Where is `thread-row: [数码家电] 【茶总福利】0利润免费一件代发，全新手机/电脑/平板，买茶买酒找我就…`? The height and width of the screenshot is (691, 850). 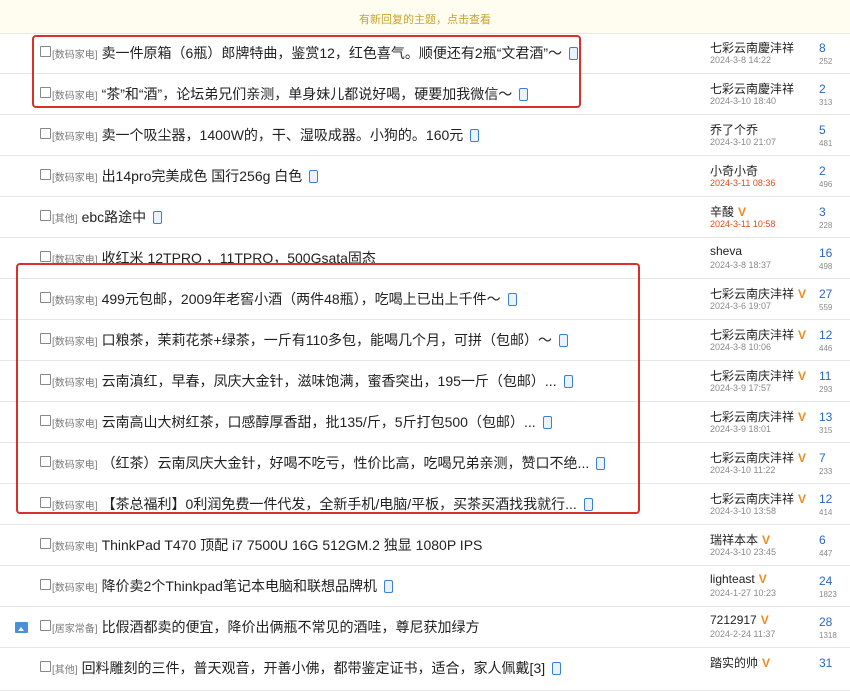 thread-row: [数码家电] 【茶总福利】0利润免费一件代发，全新手机/电脑/平板，买茶买酒找我就… is located at coordinates (425, 504).